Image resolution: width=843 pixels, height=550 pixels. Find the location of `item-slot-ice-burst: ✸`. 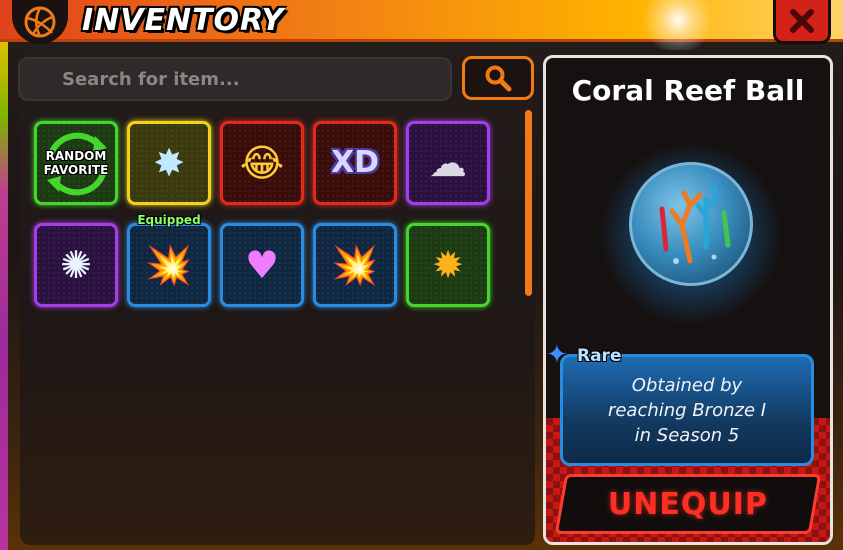

item-slot-ice-burst: ✸ is located at coordinates (169, 163).